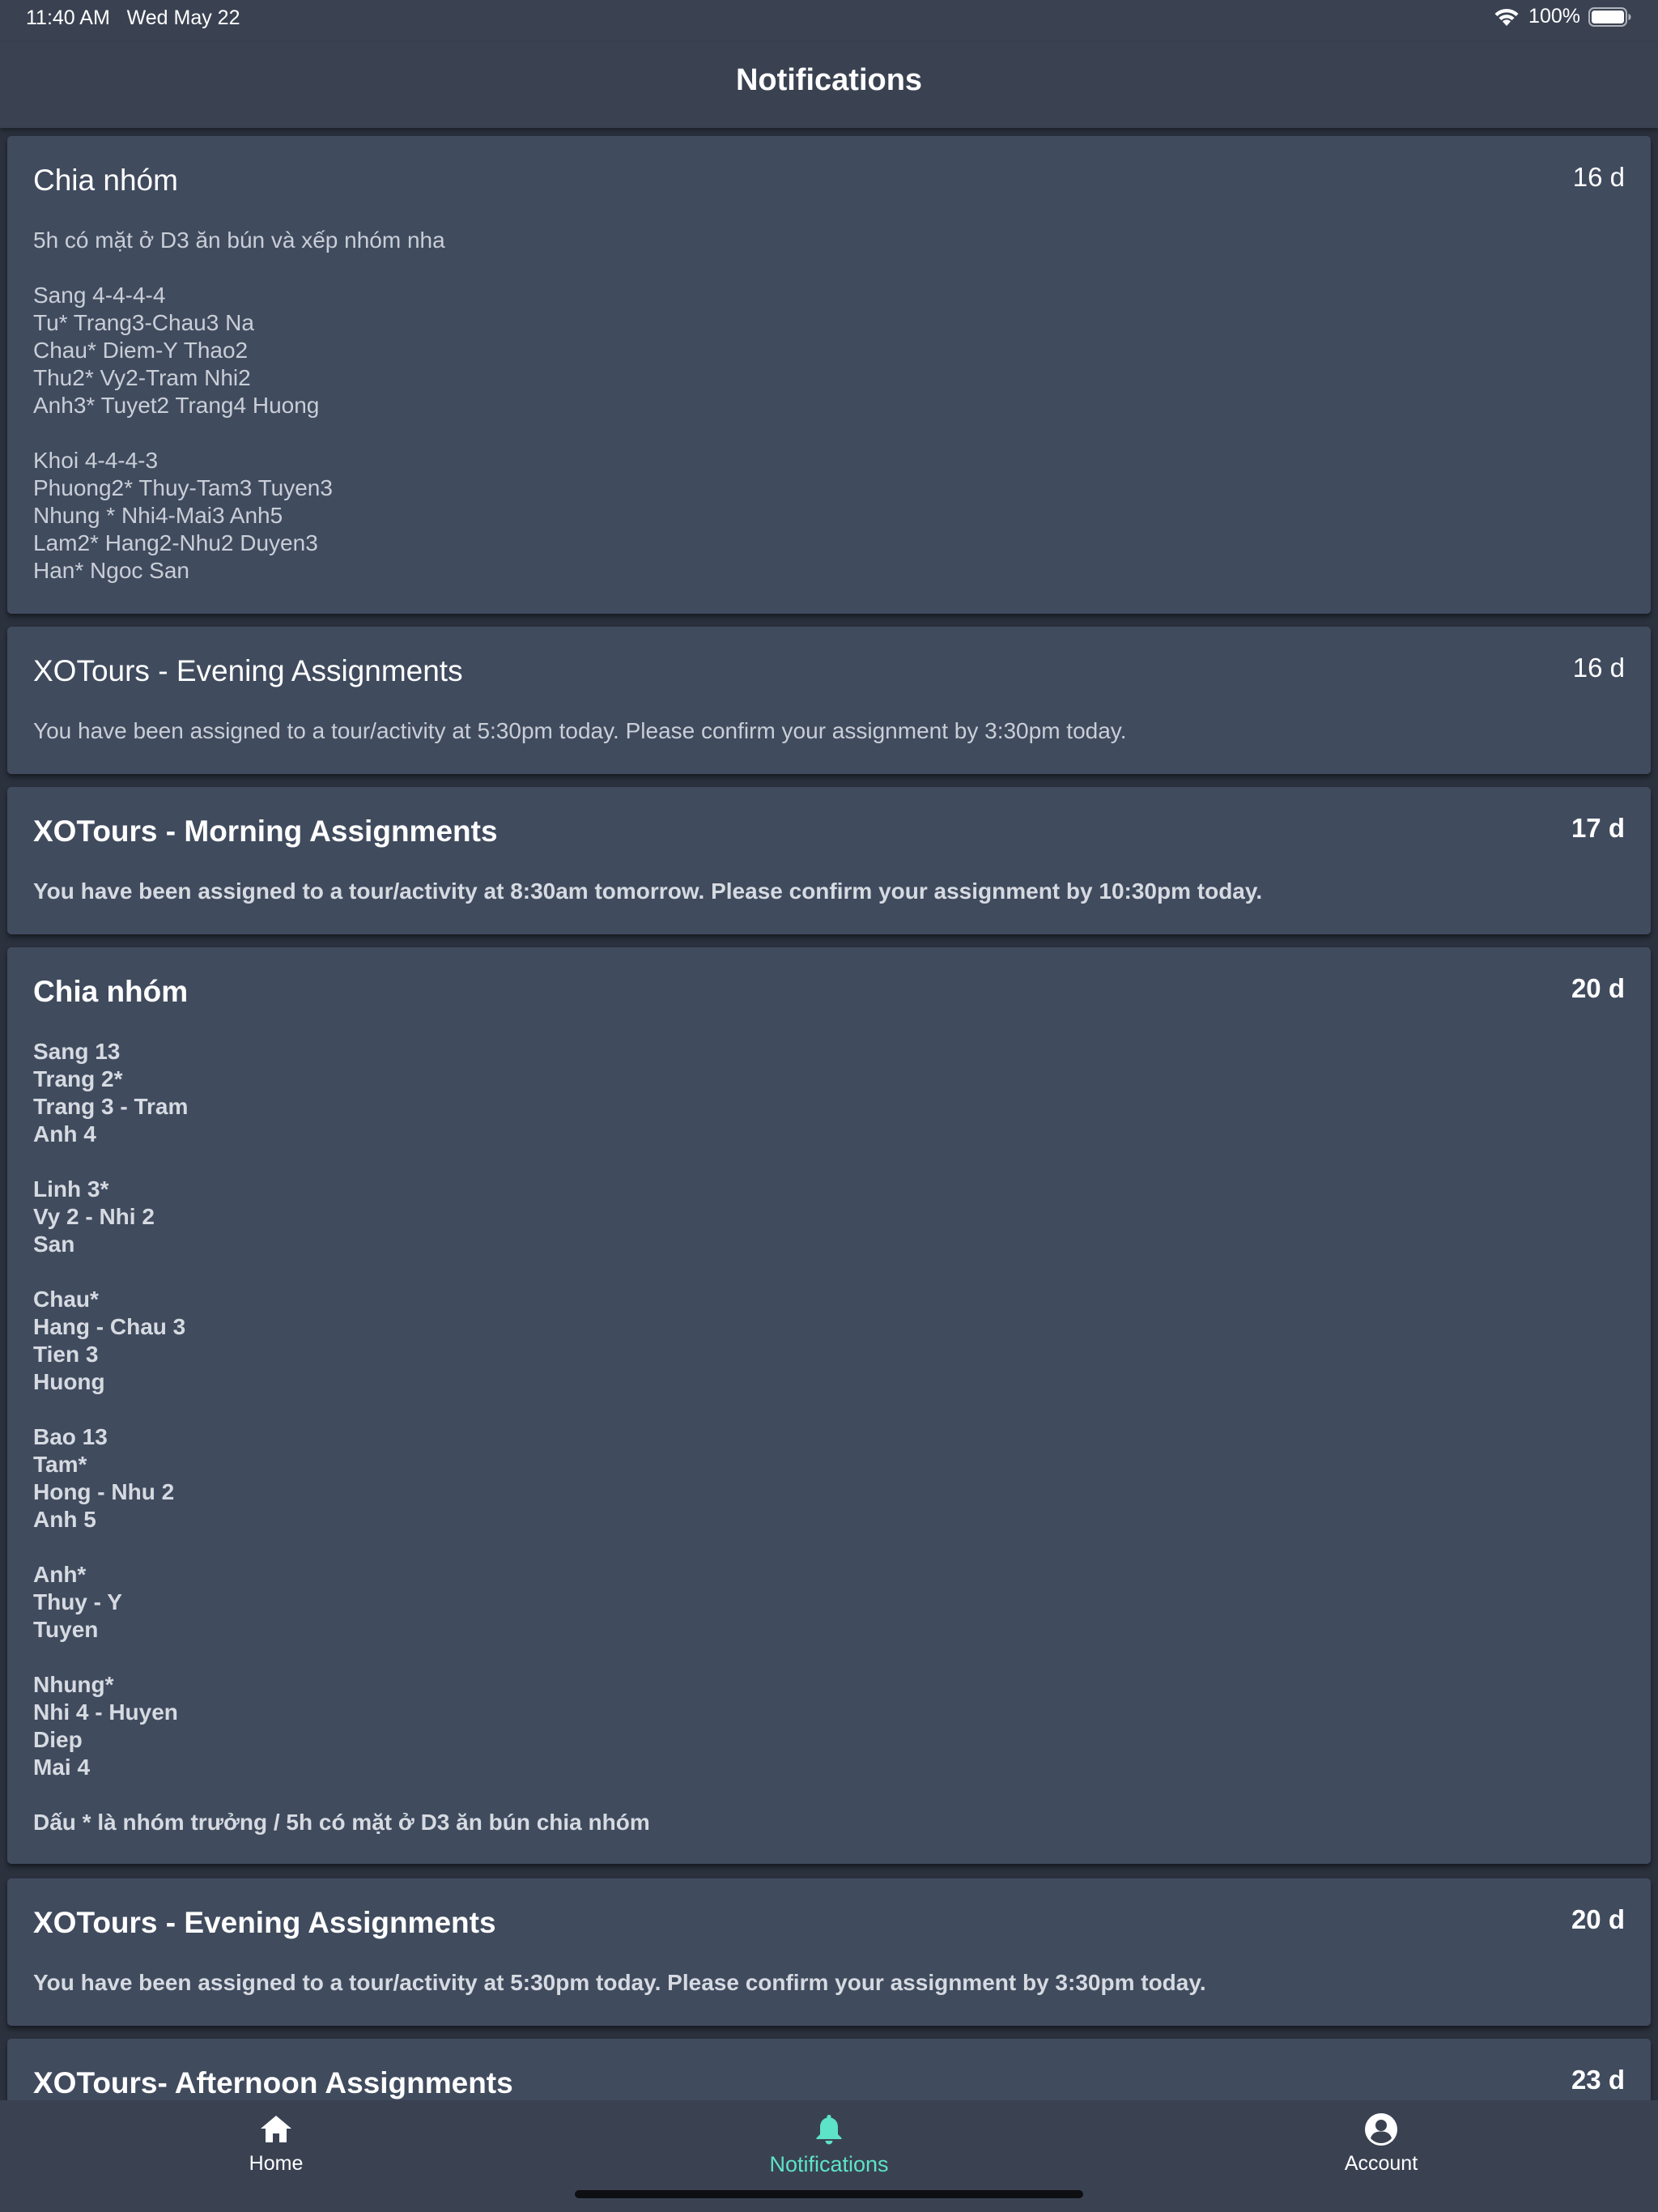  What do you see at coordinates (829, 2148) in the screenshot?
I see `tab-notifications: Notifications` at bounding box center [829, 2148].